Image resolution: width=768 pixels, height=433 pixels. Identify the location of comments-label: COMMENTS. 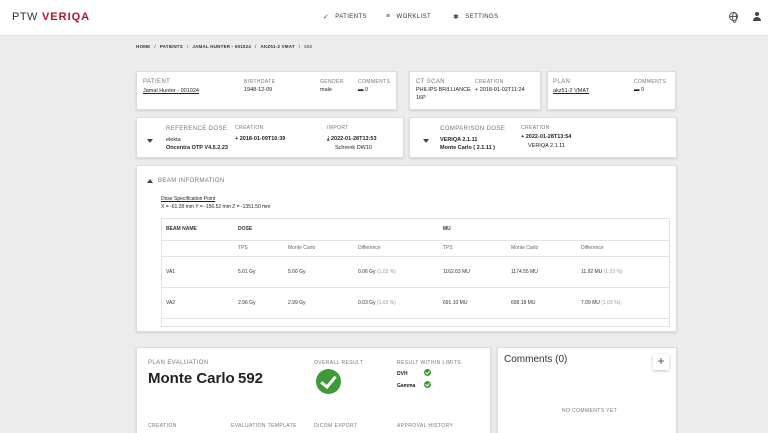
(374, 82).